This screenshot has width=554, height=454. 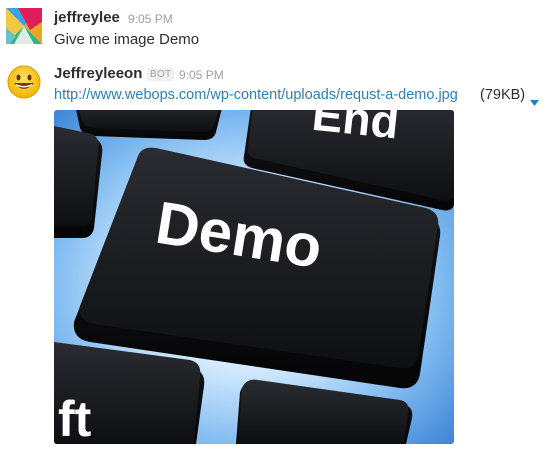 I want to click on side-key-label: ft, so click(x=75, y=417).